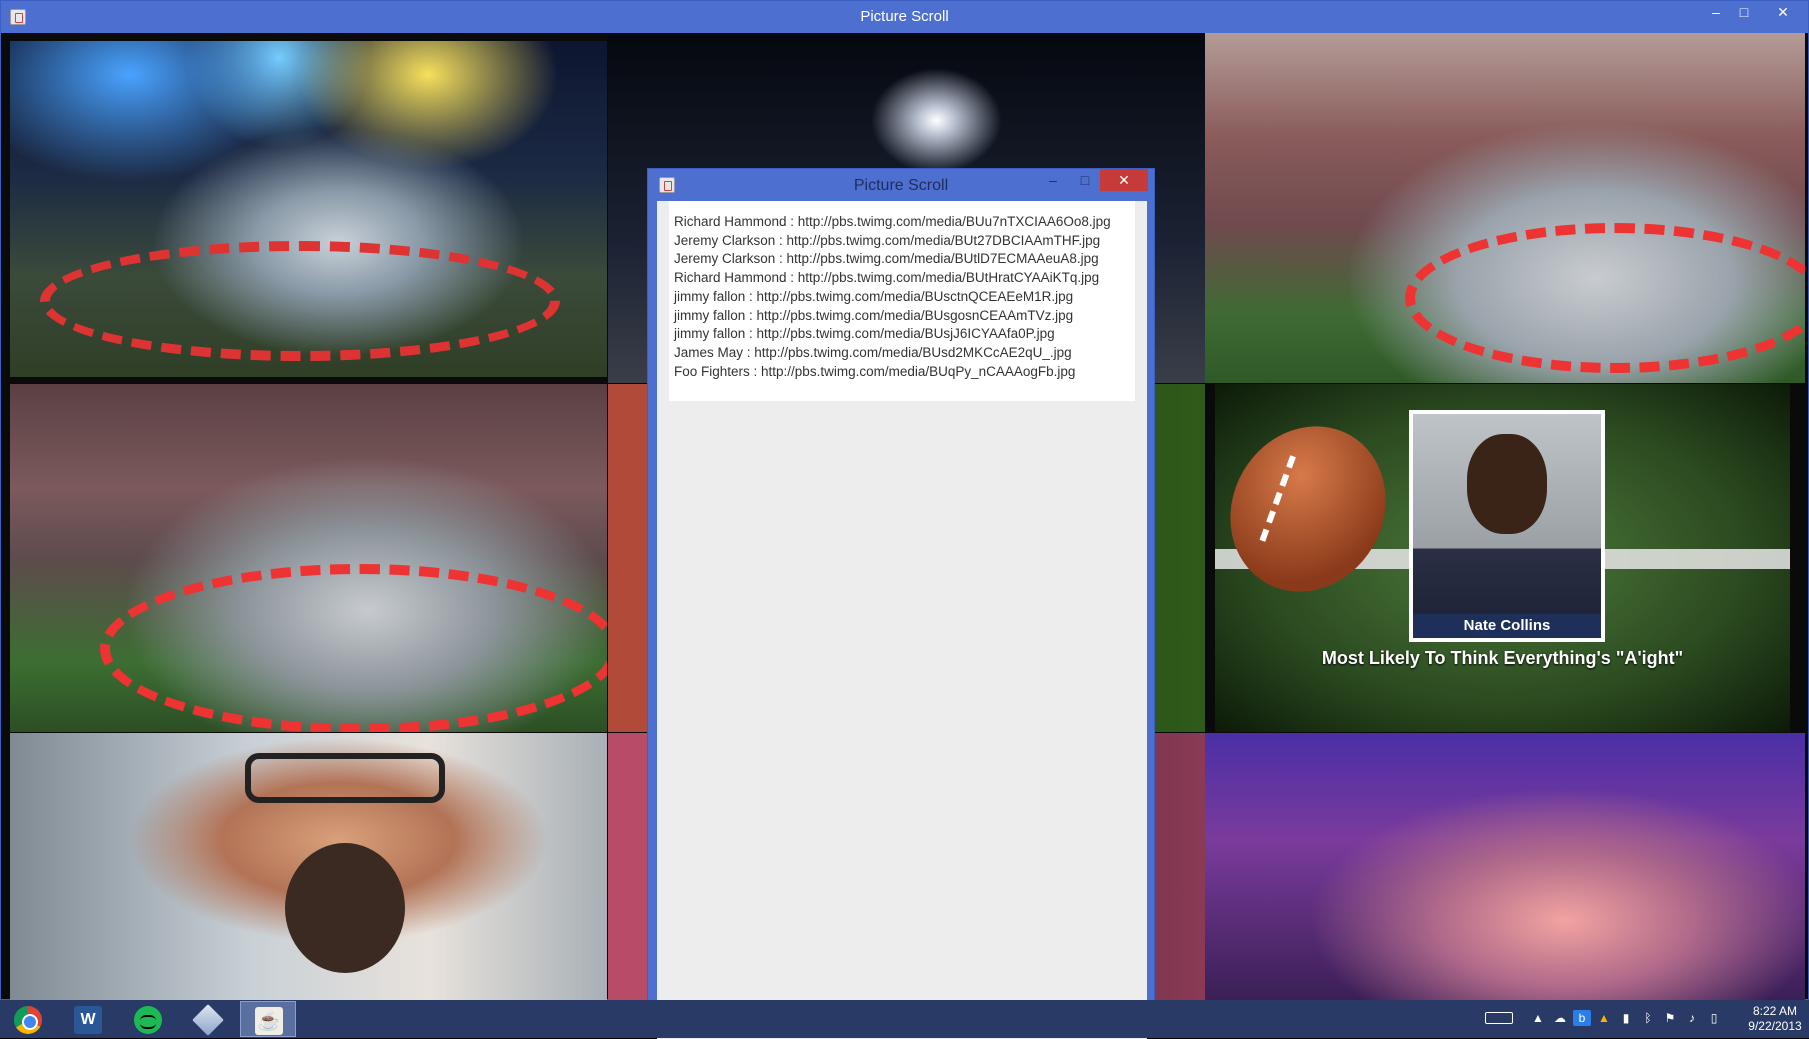  Describe the element at coordinates (1775, 1026) in the screenshot. I see `clock-date: 9/22/2013` at that location.